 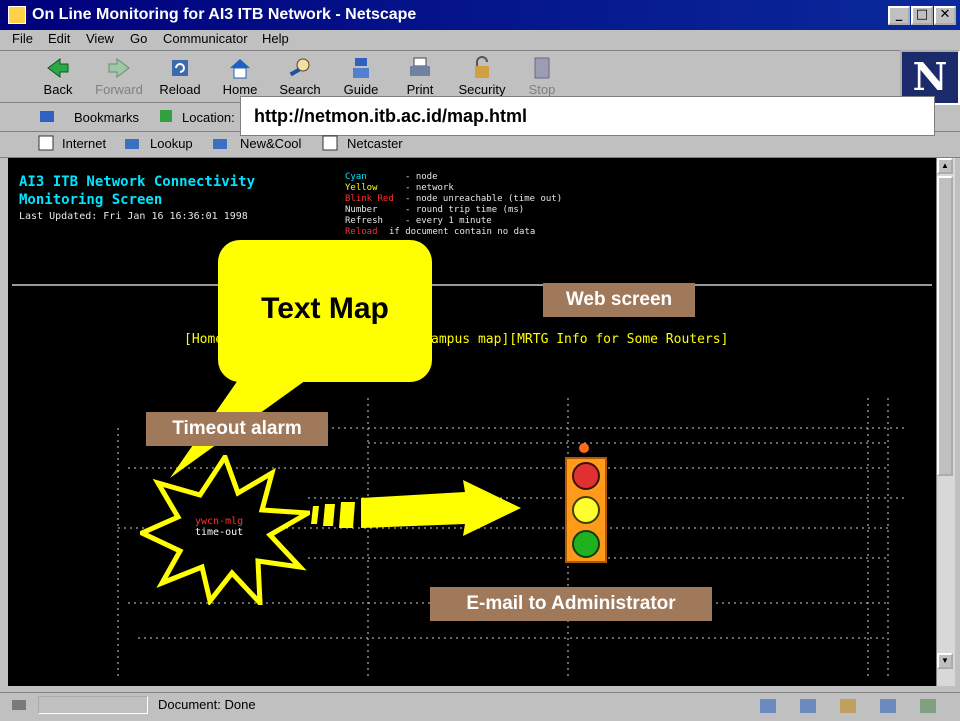 What do you see at coordinates (361, 188) in the screenshot?
I see `legend-key-yellow: Yellow` at bounding box center [361, 188].